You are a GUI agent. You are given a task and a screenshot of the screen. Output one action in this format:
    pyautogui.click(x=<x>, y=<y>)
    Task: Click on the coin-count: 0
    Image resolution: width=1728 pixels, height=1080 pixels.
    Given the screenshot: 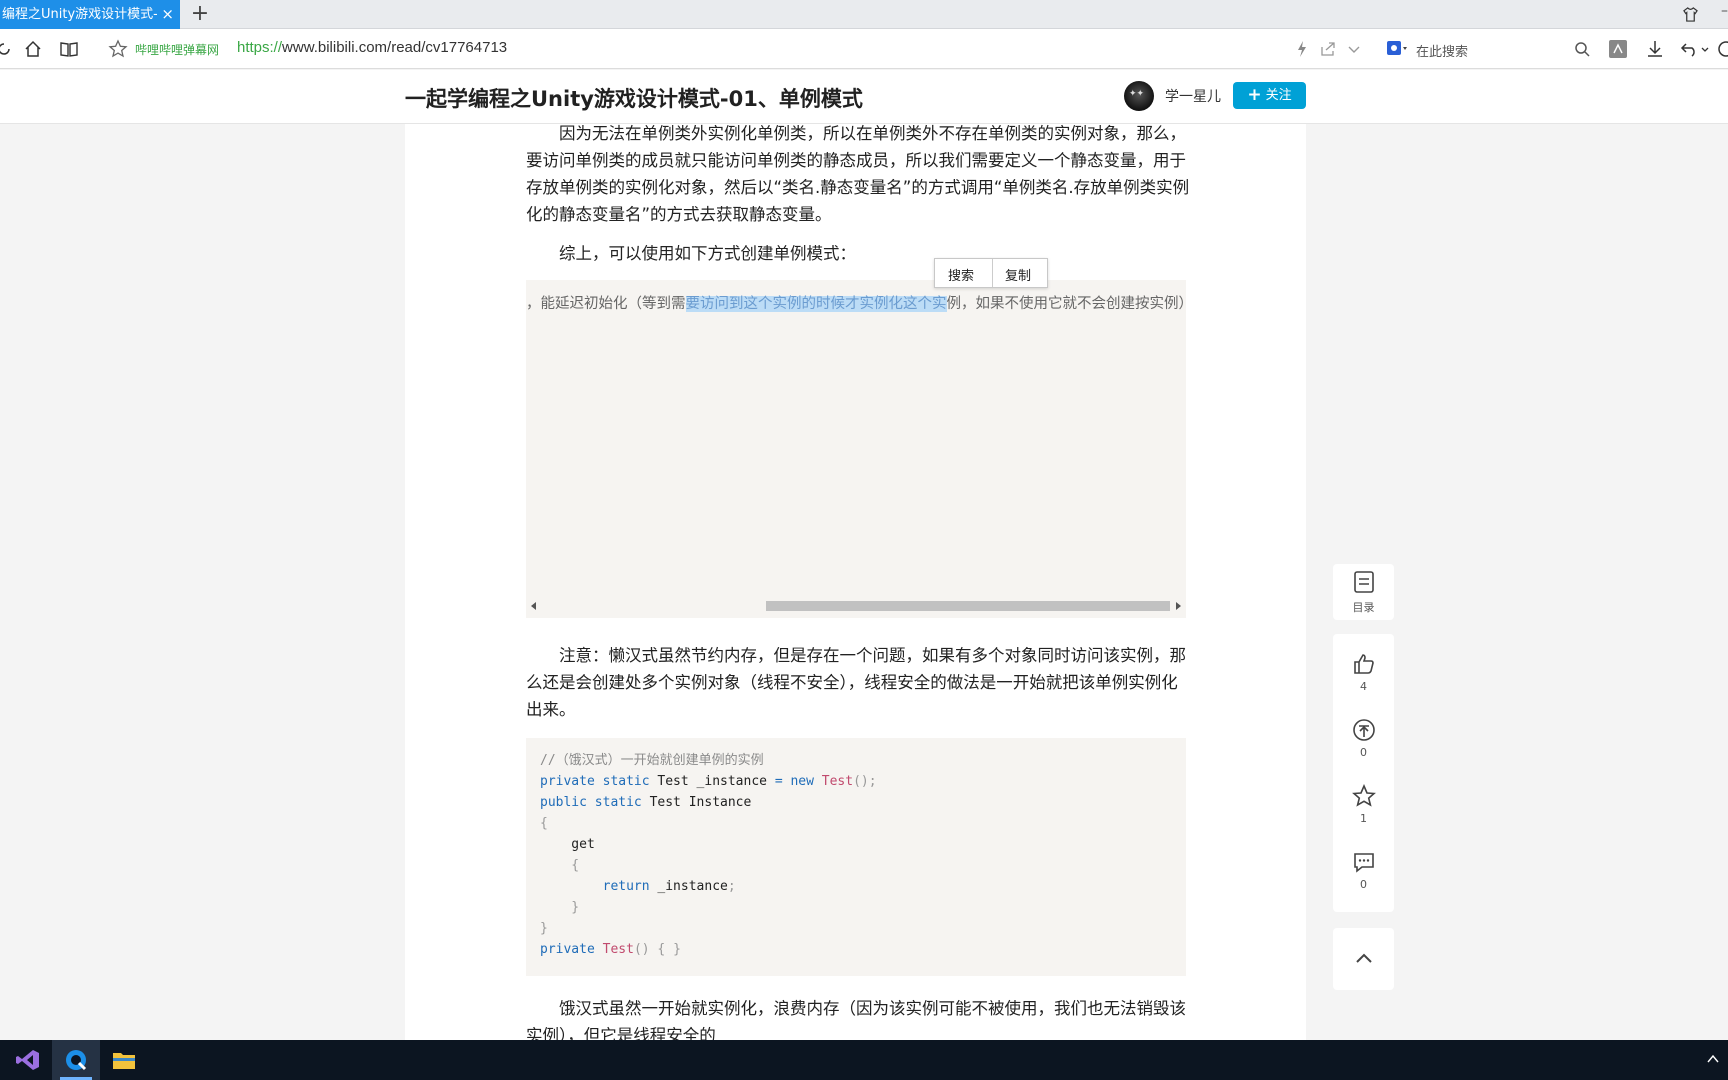 What is the action you would take?
    pyautogui.click(x=1363, y=752)
    